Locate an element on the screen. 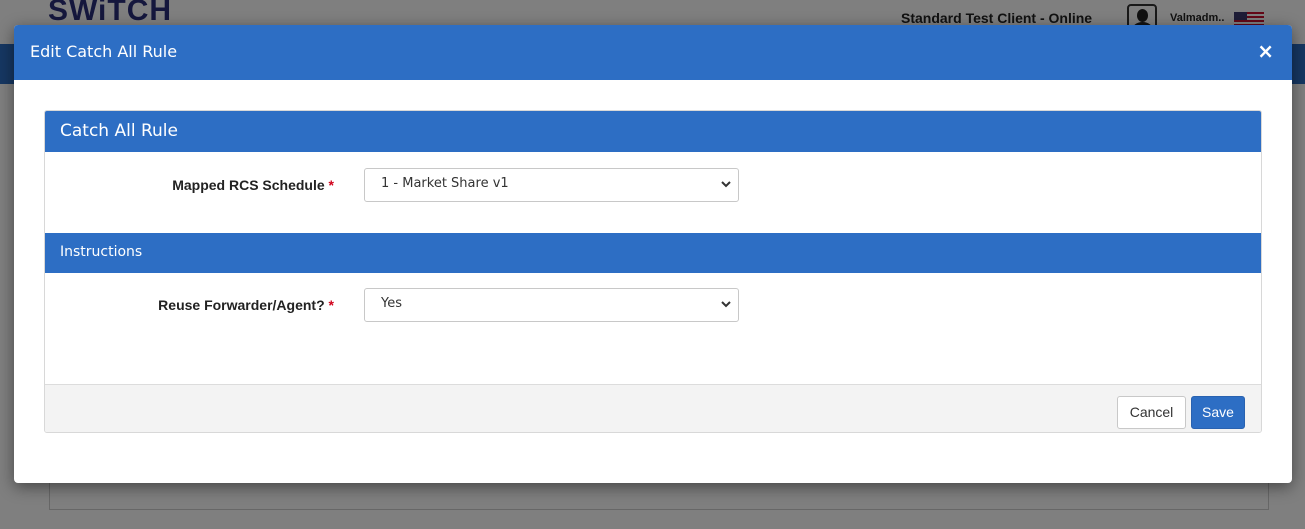  panel-footer: Cancel Save is located at coordinates (653, 408).